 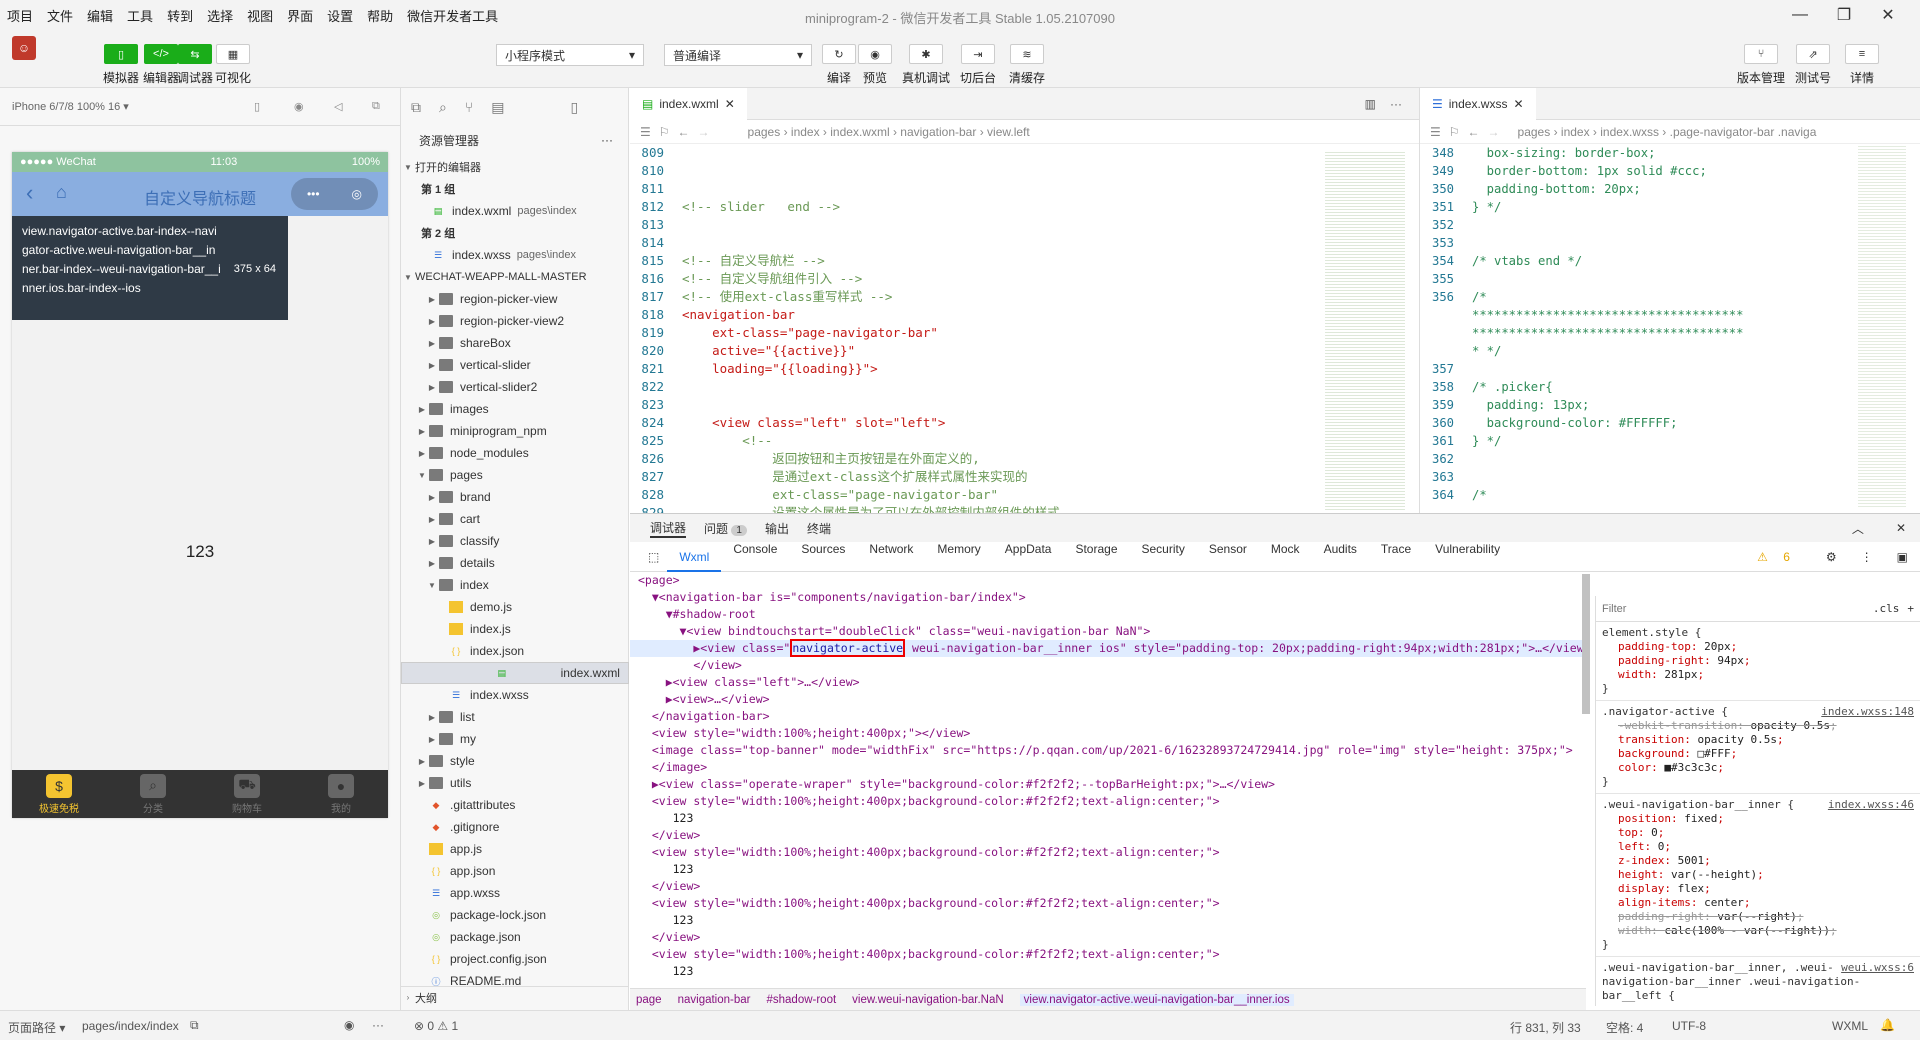 What do you see at coordinates (515, 717) in the screenshot?
I see `tree-item: ▶ list` at bounding box center [515, 717].